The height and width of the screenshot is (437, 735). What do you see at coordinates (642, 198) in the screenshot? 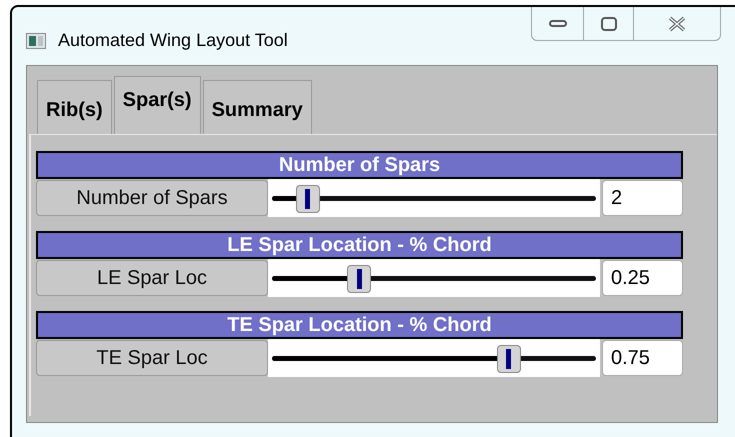
I see `value-field: 2` at bounding box center [642, 198].